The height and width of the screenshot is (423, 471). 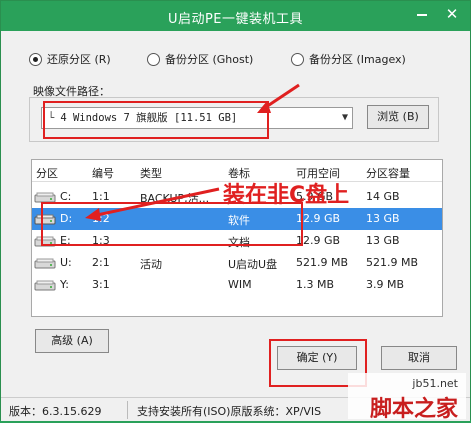 I want to click on table-row: U: 2:1 活动 U启动U盘 521.9 MB 521.9 MB, so click(x=237, y=263).